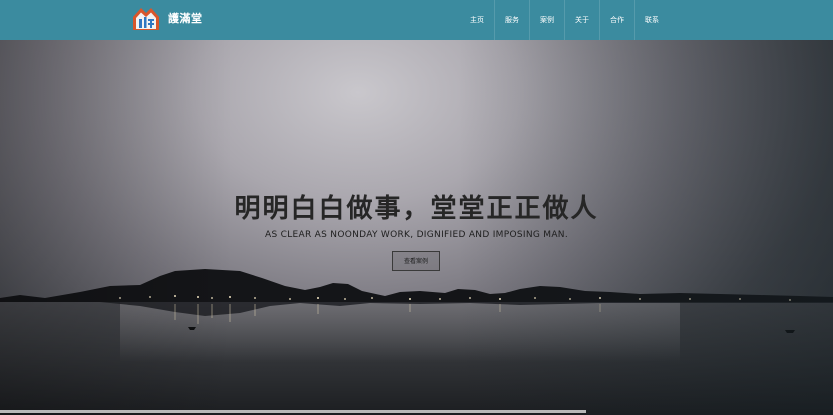 The height and width of the screenshot is (415, 833). What do you see at coordinates (616, 20) in the screenshot?
I see `nav-cooperation: 合作` at bounding box center [616, 20].